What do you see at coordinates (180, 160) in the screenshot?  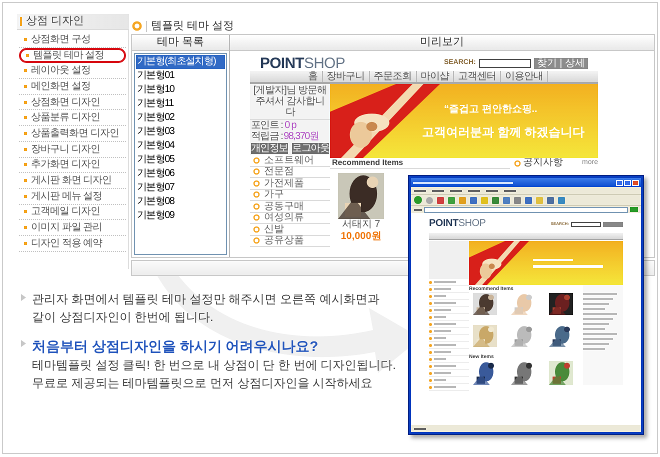 I see `theme-option: 기본형05` at bounding box center [180, 160].